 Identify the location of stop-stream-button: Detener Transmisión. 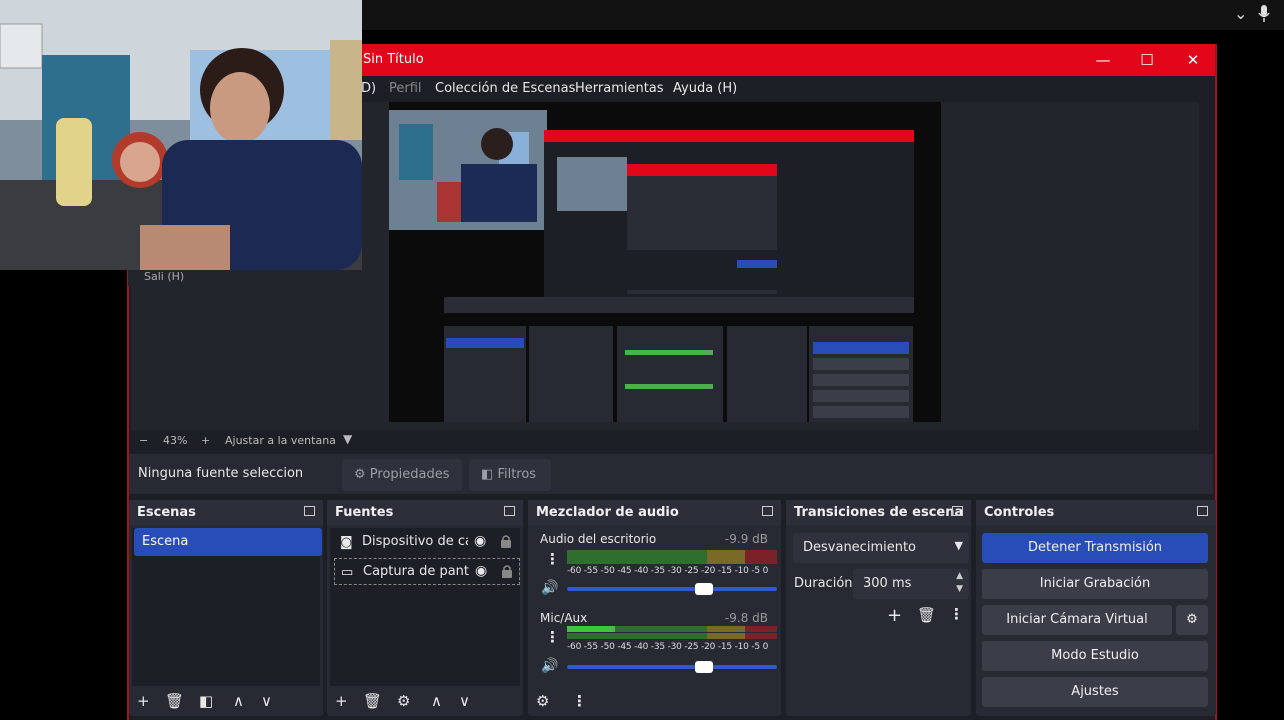
(1095, 548).